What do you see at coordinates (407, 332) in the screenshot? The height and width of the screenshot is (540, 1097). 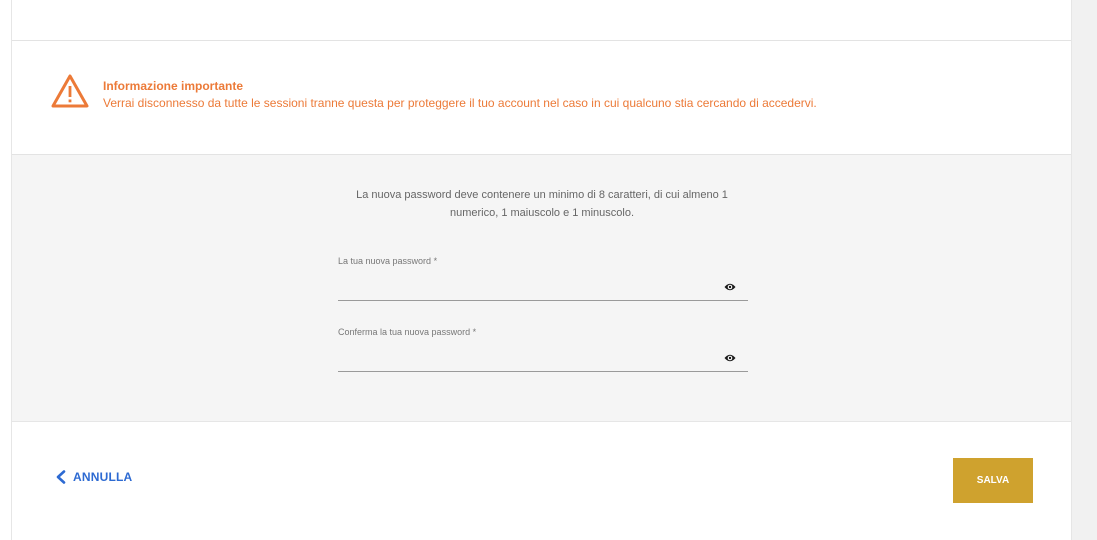 I see `confirm-password-label: Conferma la tua nuova password *` at bounding box center [407, 332].